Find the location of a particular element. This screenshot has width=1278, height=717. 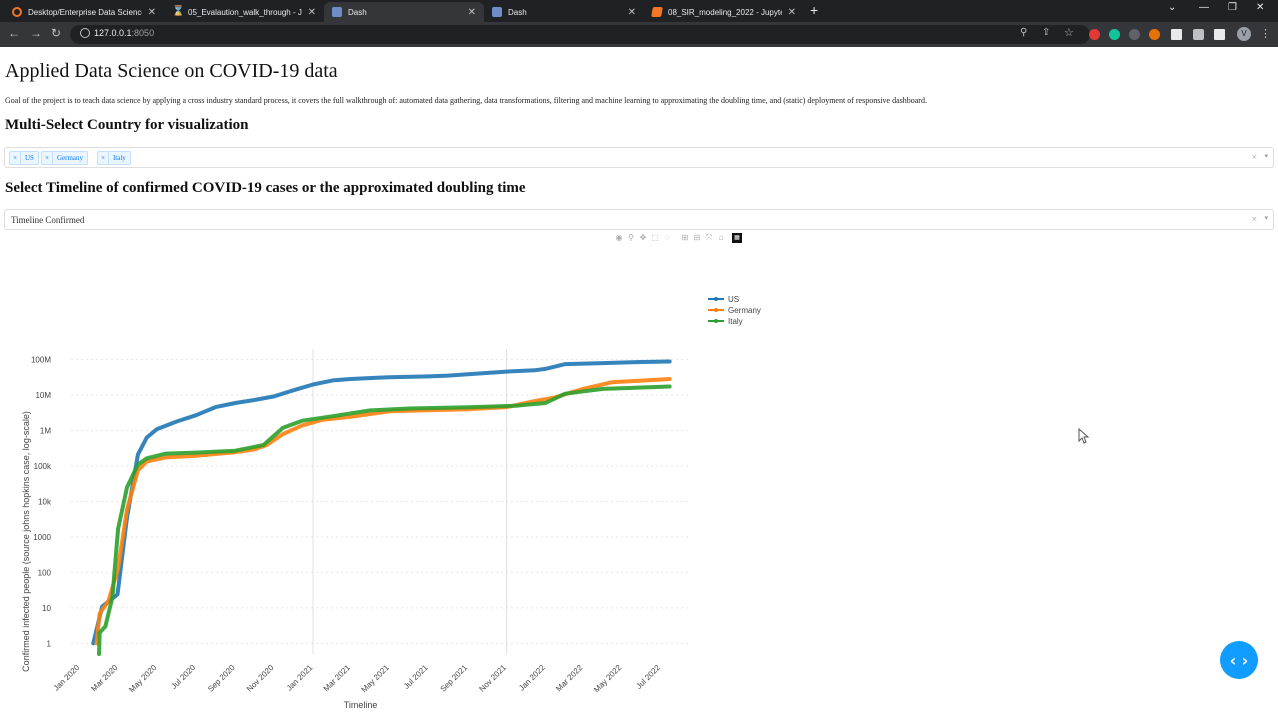

x-tick-label: Mar 2022 is located at coordinates (569, 678).